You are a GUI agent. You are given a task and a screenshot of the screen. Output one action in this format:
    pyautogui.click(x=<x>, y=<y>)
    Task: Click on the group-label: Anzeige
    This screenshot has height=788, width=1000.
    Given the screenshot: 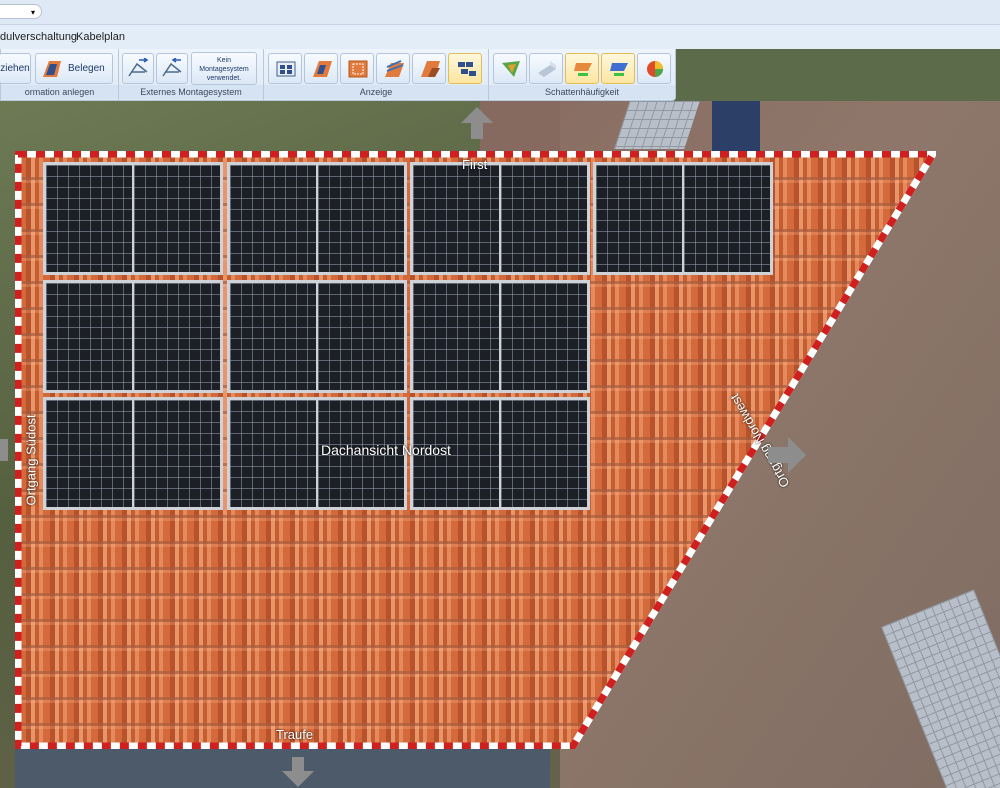 What is the action you would take?
    pyautogui.click(x=376, y=92)
    